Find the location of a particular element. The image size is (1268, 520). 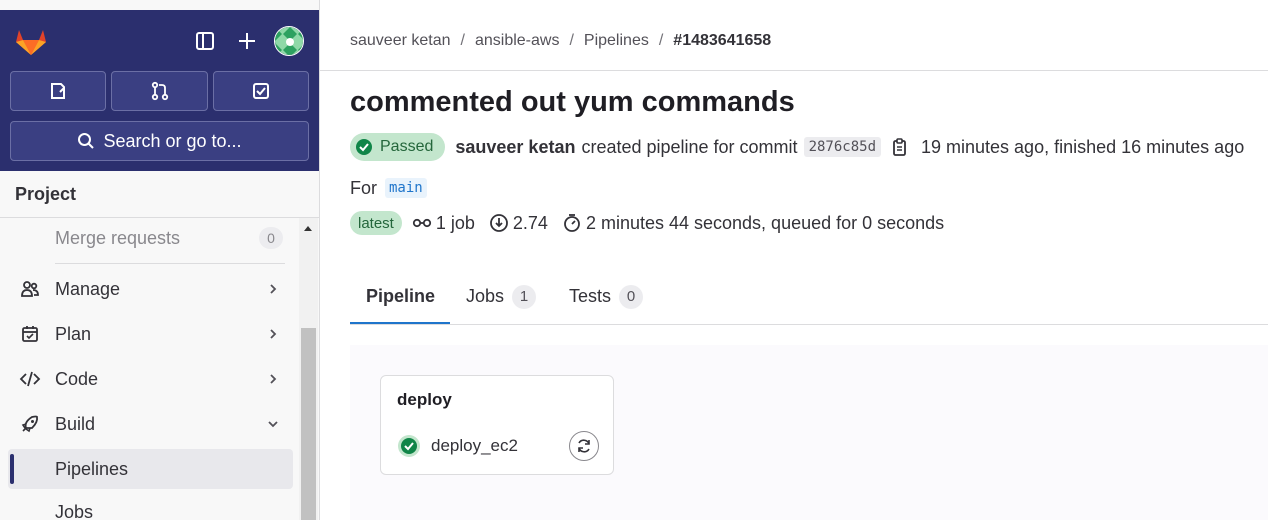

active-indicator is located at coordinates (12, 469).